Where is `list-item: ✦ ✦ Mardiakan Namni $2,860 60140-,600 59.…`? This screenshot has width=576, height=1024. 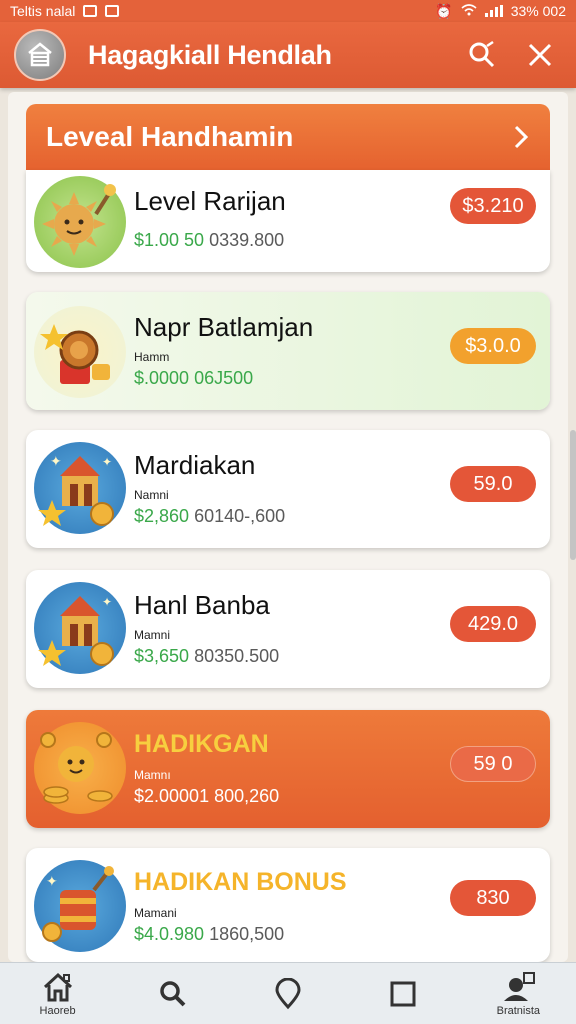
list-item: ✦ ✦ Mardiakan Namni $2,860 60140-,600 59.… is located at coordinates (288, 489).